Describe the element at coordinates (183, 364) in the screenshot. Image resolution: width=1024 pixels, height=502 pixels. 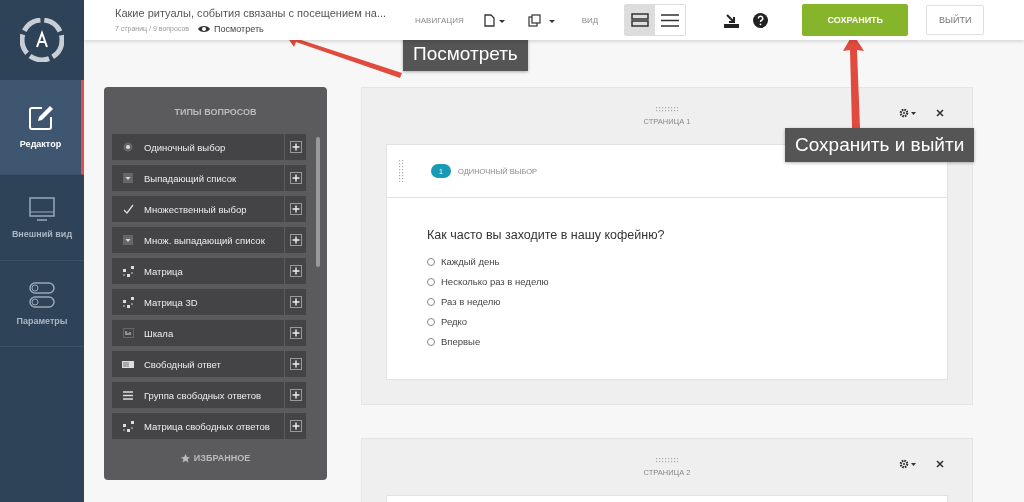
I see `question-type-label: Свободный ответ` at that location.